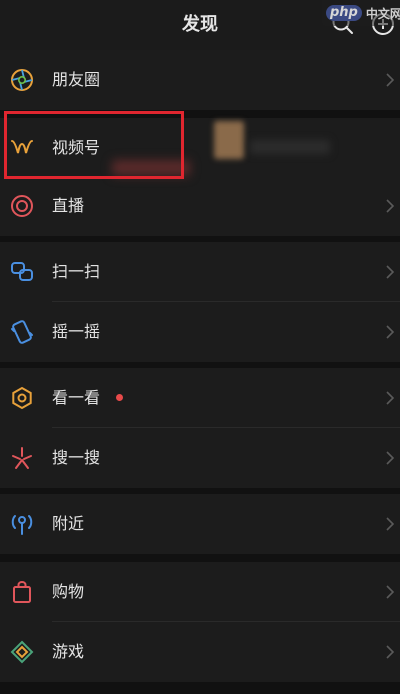 This screenshot has width=400, height=694. I want to click on live-icon, so click(22, 206).